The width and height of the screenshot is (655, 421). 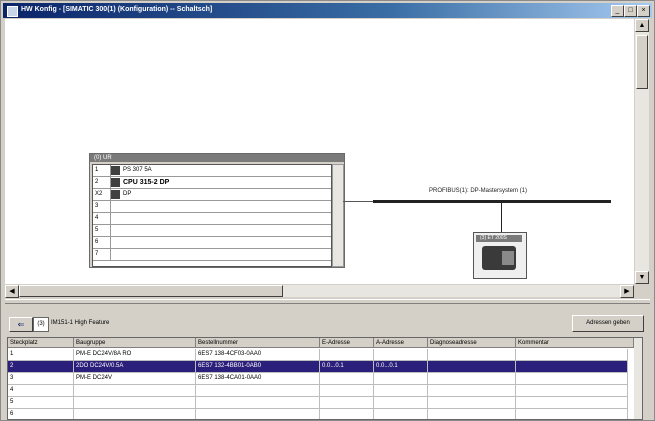 I want to click on rack-row: X2 DP, so click(x=212, y=195).